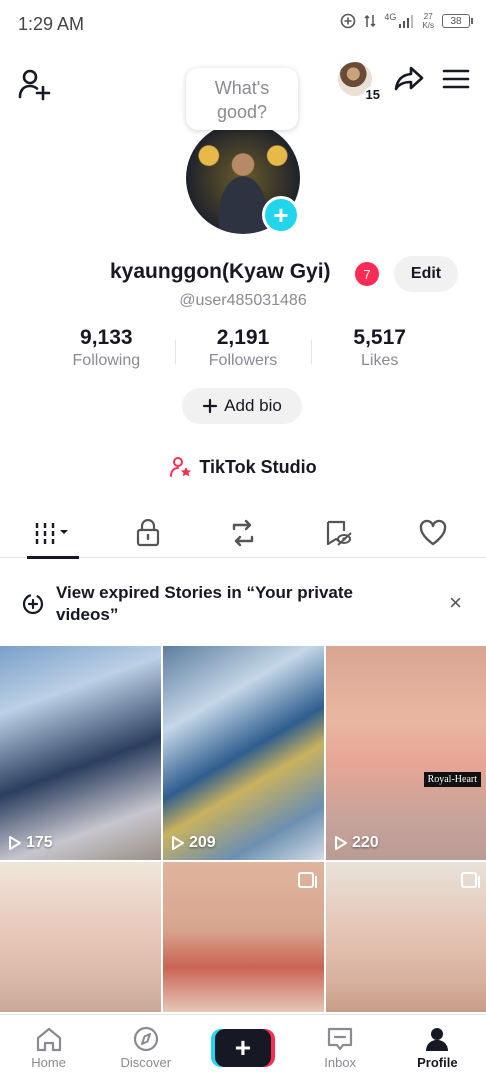 This screenshot has width=486, height=1080. I want to click on stat-value: 5,517, so click(379, 337).